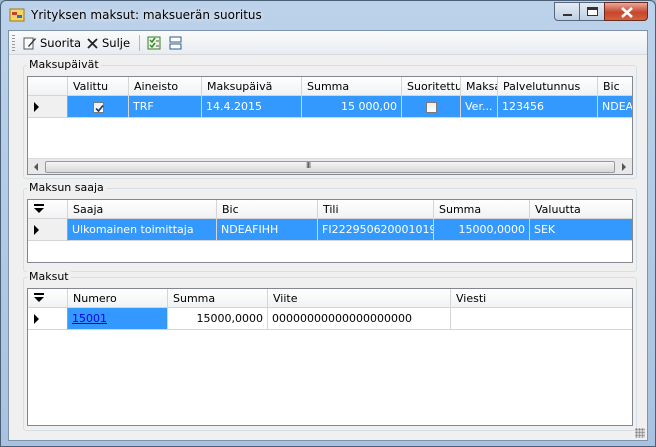 The width and height of the screenshot is (656, 447). Describe the element at coordinates (328, 15) in the screenshot. I see `title-bar: Yrityksen maksut: maksuerän suoritus` at that location.